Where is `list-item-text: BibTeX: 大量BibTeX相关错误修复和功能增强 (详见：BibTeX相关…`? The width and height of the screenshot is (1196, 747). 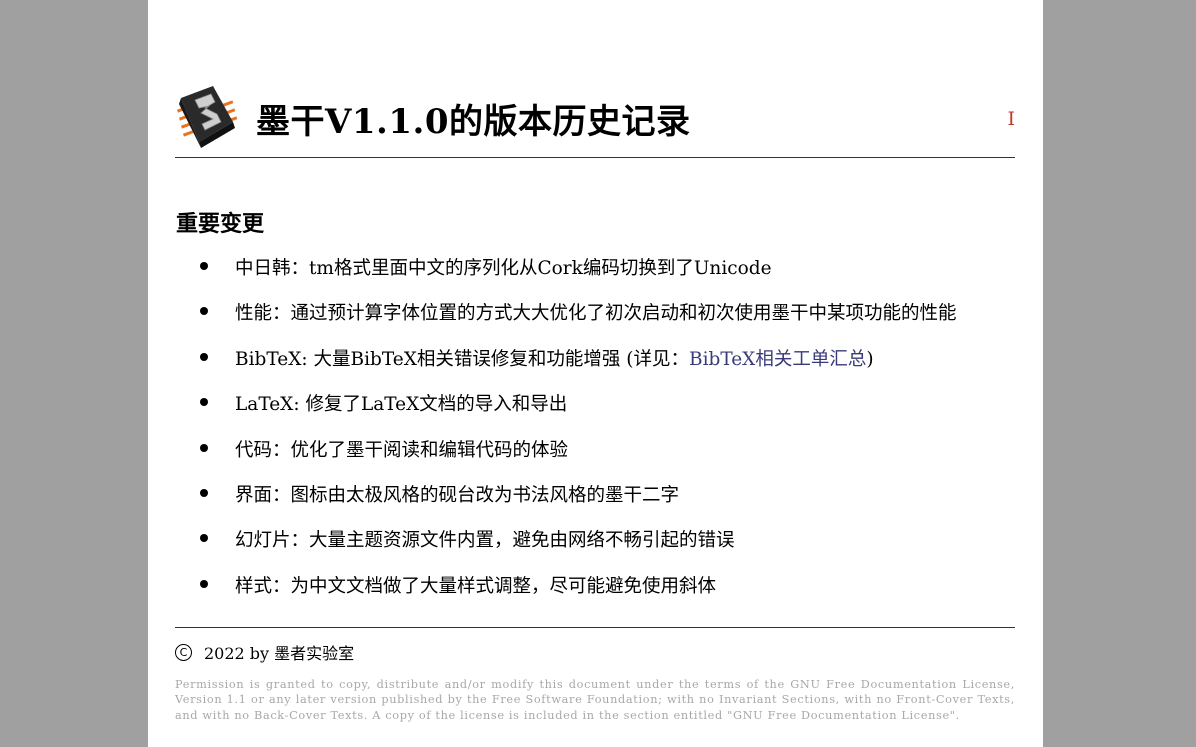
list-item-text: BibTeX: 大量BibTeX相关错误修复和功能增强 (详见：BibTeX相关… is located at coordinates (554, 358).